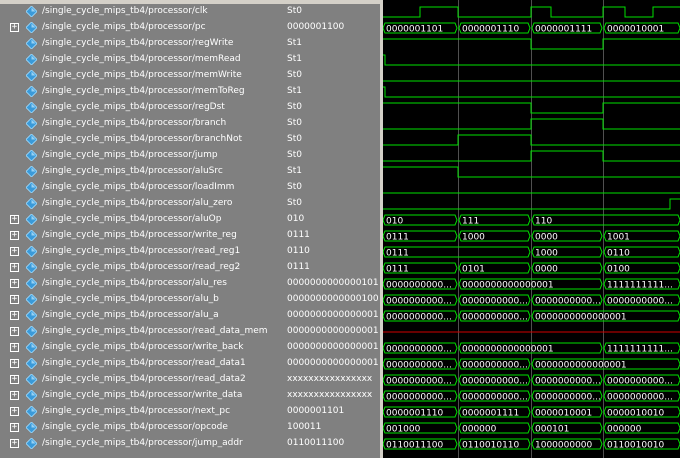 This screenshot has width=680, height=458. What do you see at coordinates (563, 30) in the screenshot?
I see `bus-value-label: 0000001111` at bounding box center [563, 30].